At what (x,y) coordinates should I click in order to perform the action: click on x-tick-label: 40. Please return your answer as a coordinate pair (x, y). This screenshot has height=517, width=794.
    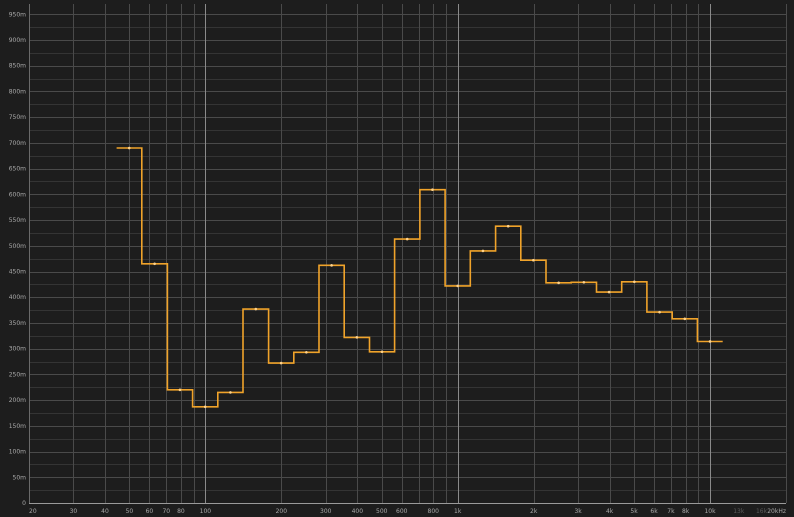
    Looking at the image, I should click on (105, 511).